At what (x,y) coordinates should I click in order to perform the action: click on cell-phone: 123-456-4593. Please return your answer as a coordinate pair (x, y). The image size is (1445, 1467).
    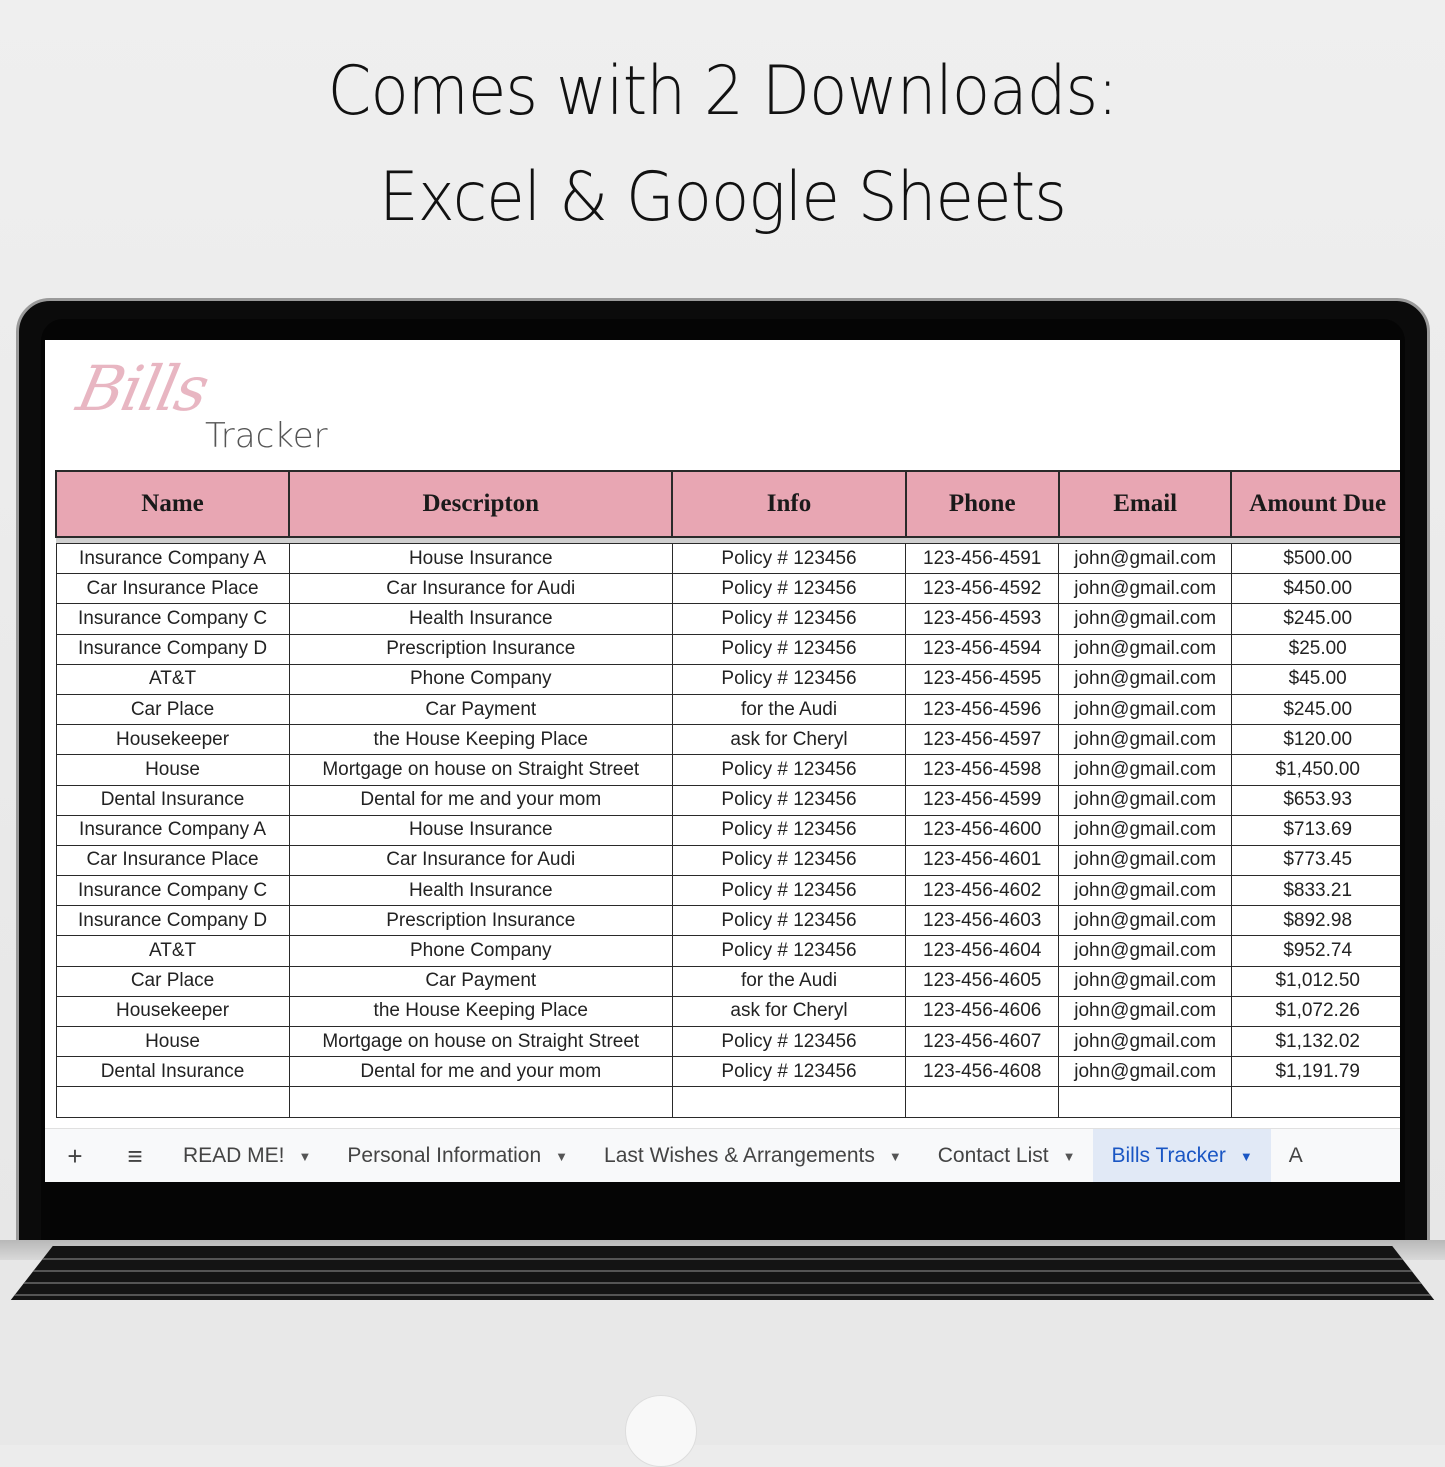
    Looking at the image, I should click on (982, 619).